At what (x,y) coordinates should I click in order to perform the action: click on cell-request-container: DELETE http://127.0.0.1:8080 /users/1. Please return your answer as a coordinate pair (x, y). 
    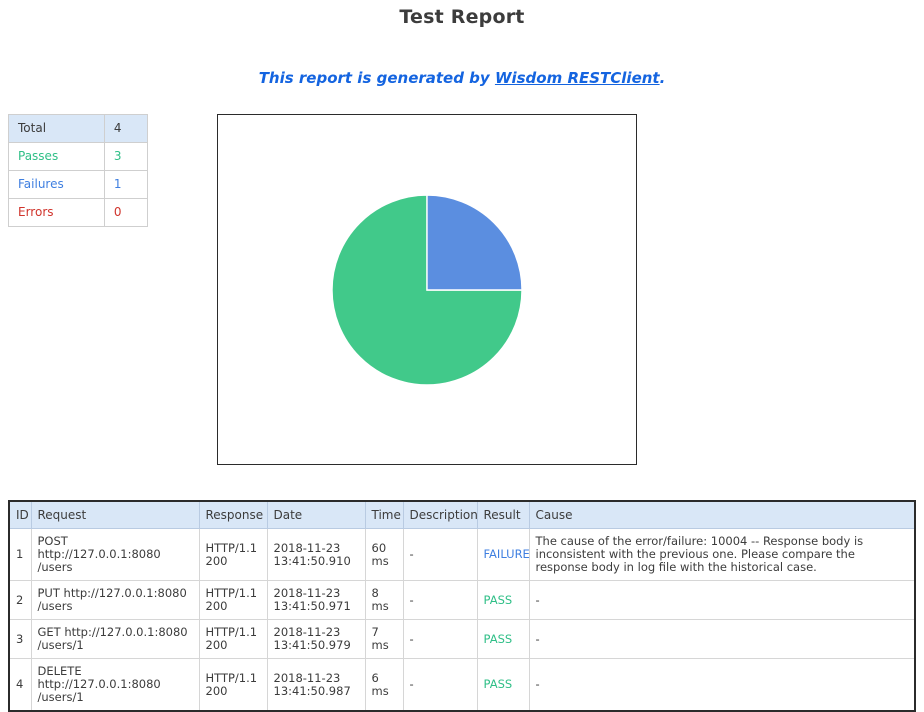
    Looking at the image, I should click on (115, 685).